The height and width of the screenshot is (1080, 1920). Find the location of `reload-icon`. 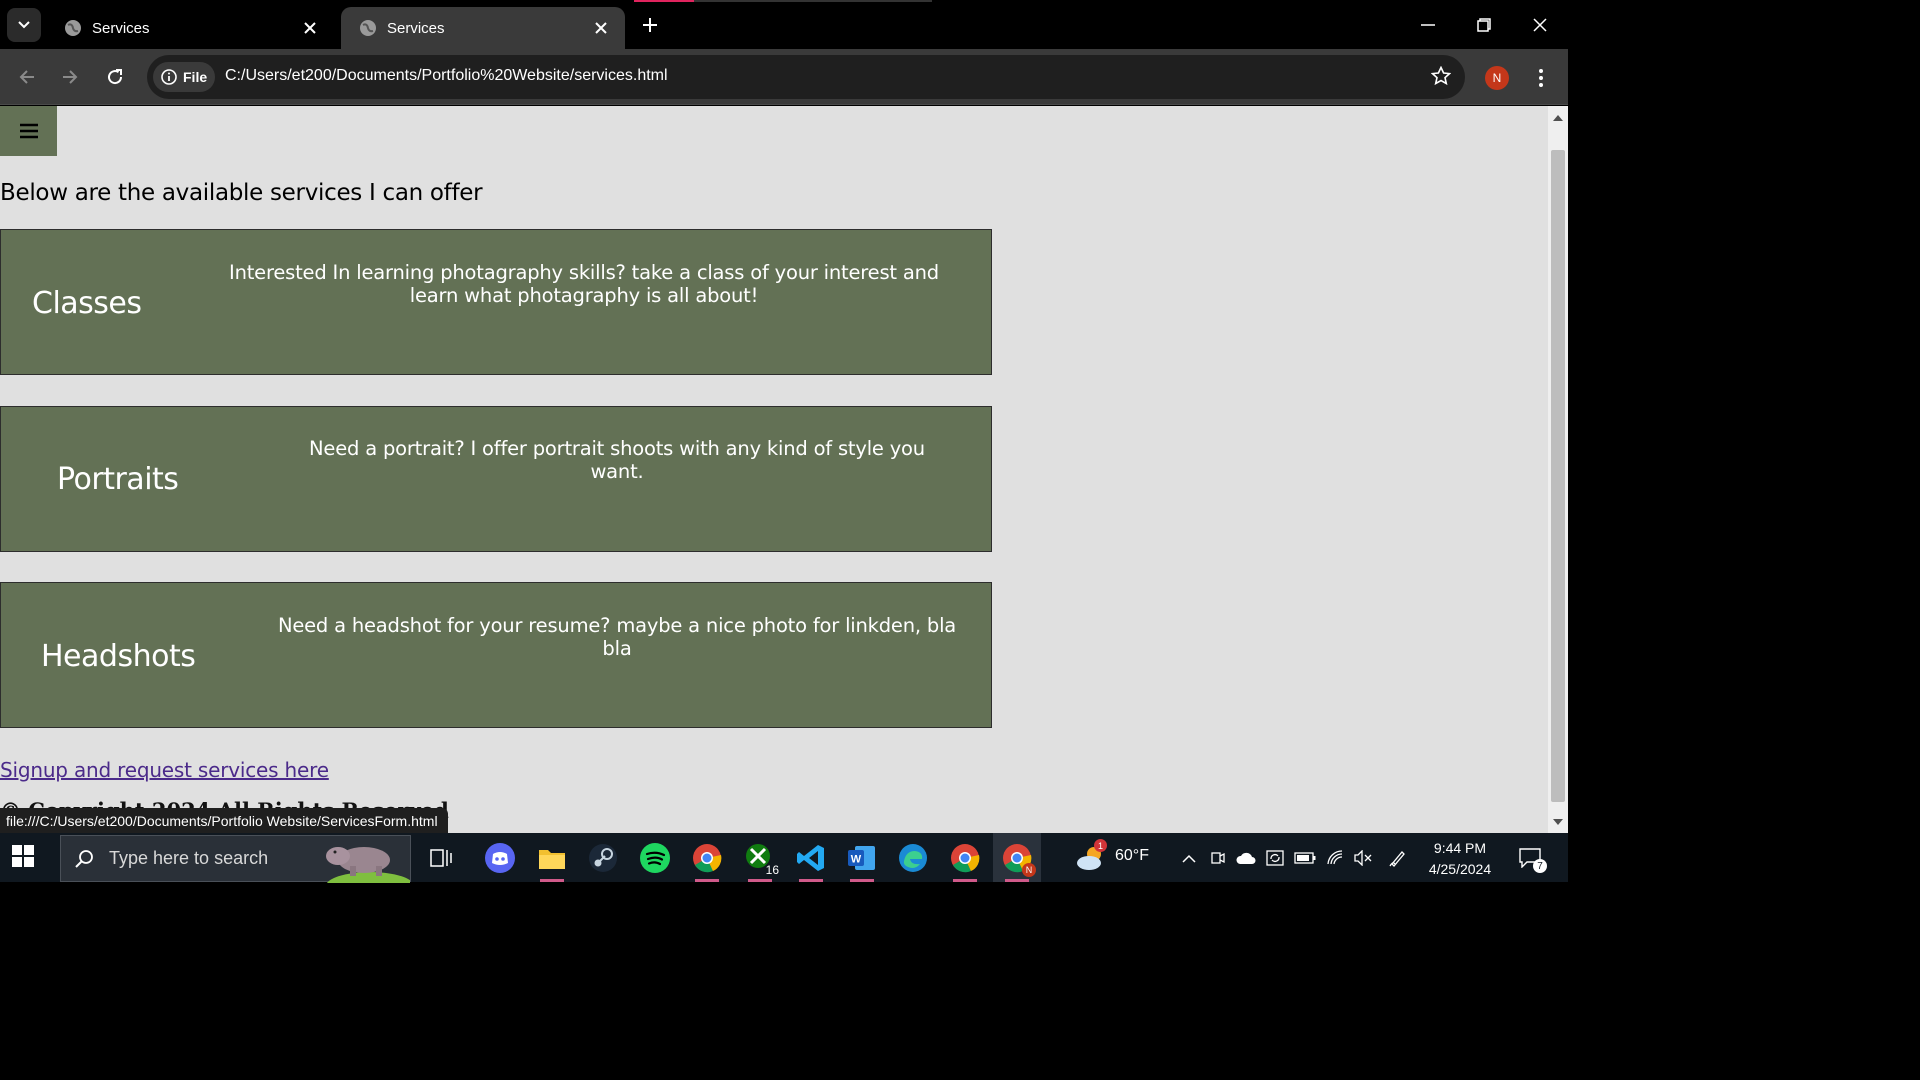

reload-icon is located at coordinates (115, 77).